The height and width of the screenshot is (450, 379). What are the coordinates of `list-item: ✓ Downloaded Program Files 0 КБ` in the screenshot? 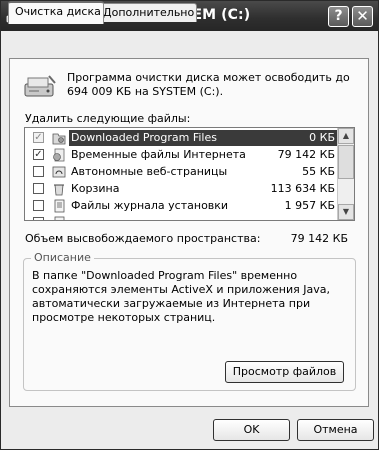 It's located at (182, 138).